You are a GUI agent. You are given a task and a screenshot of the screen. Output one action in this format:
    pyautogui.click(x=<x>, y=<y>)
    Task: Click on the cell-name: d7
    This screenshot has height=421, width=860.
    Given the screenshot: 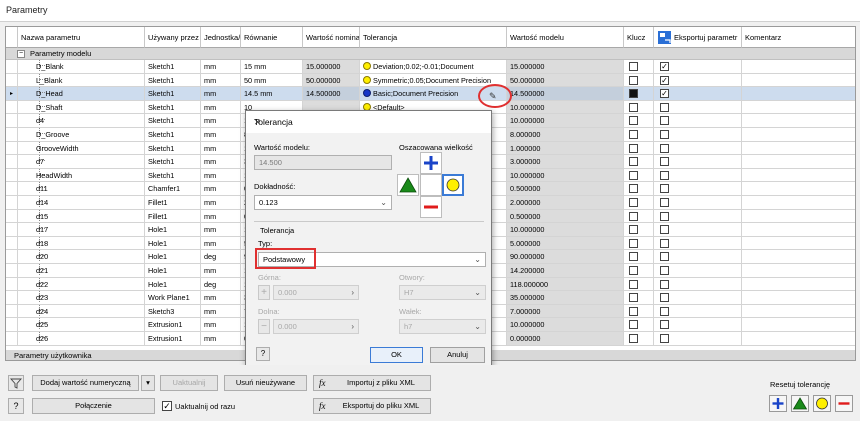 What is the action you would take?
    pyautogui.click(x=81, y=162)
    